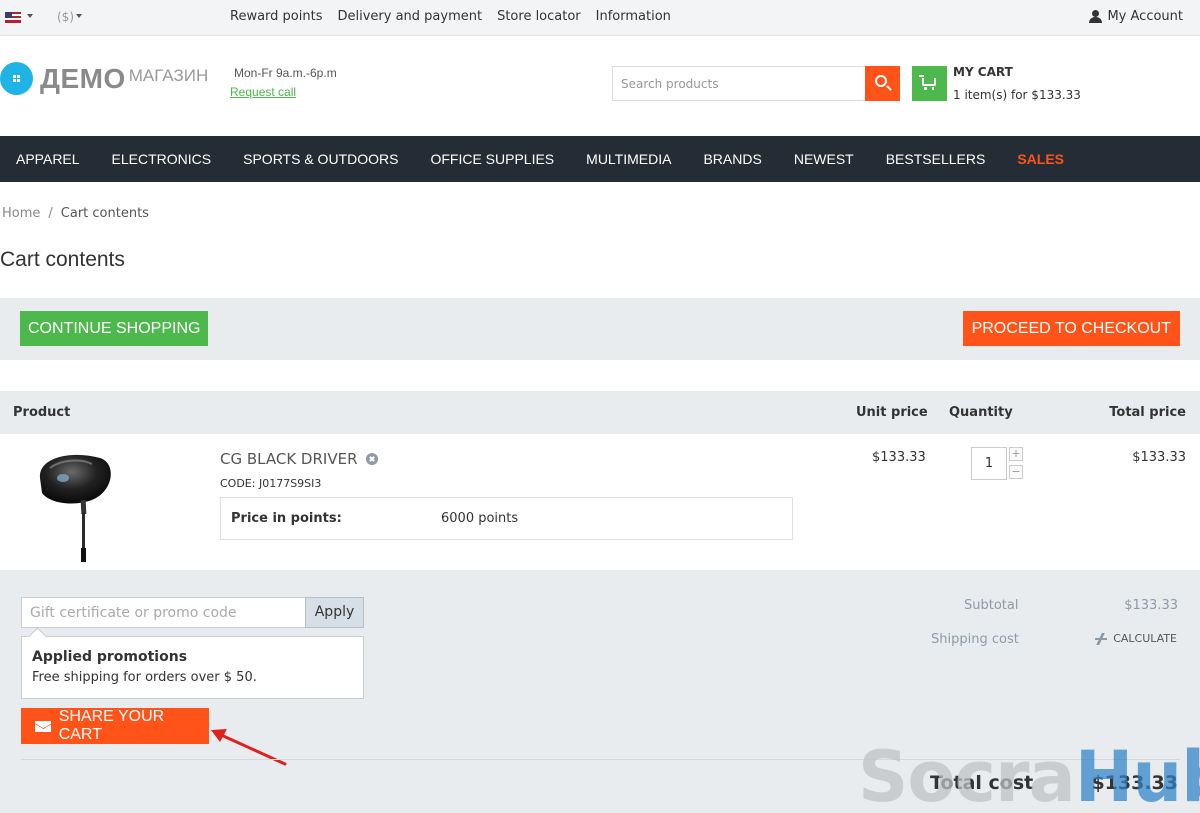  I want to click on page-title: Cart contents, so click(62, 259).